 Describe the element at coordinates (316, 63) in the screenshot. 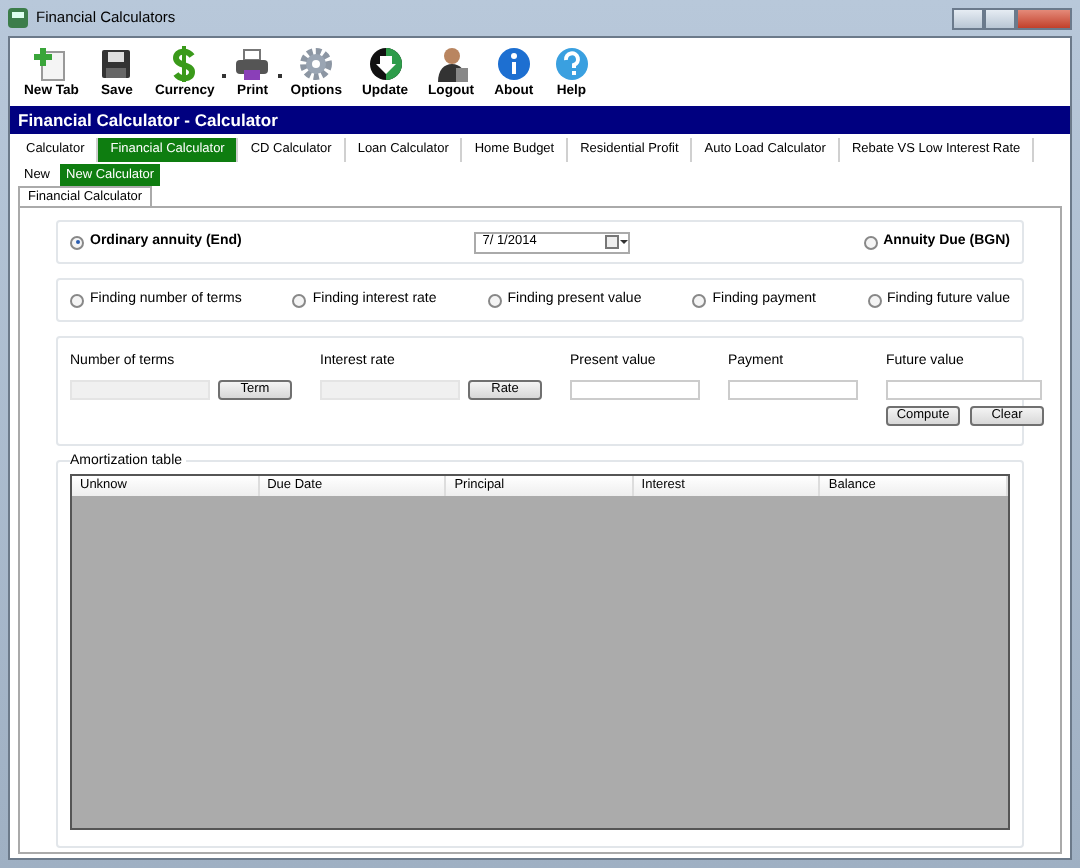

I see `gear-icon` at that location.